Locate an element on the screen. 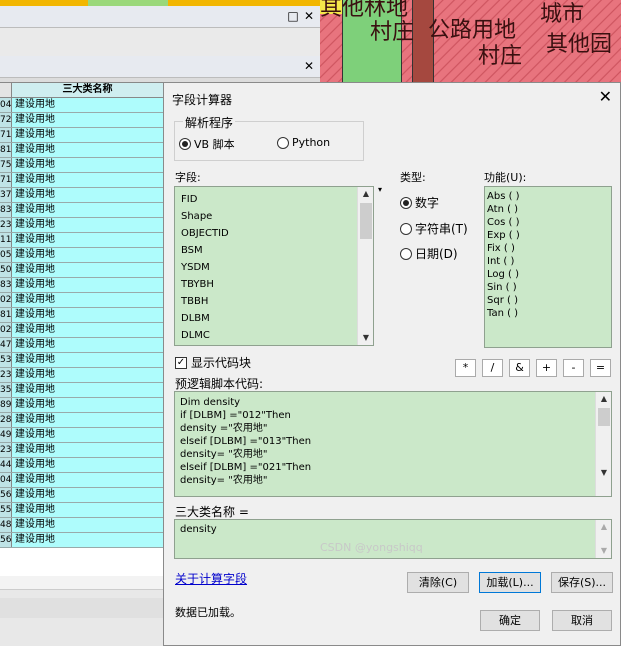  maximize-icon: □ is located at coordinates (293, 16).